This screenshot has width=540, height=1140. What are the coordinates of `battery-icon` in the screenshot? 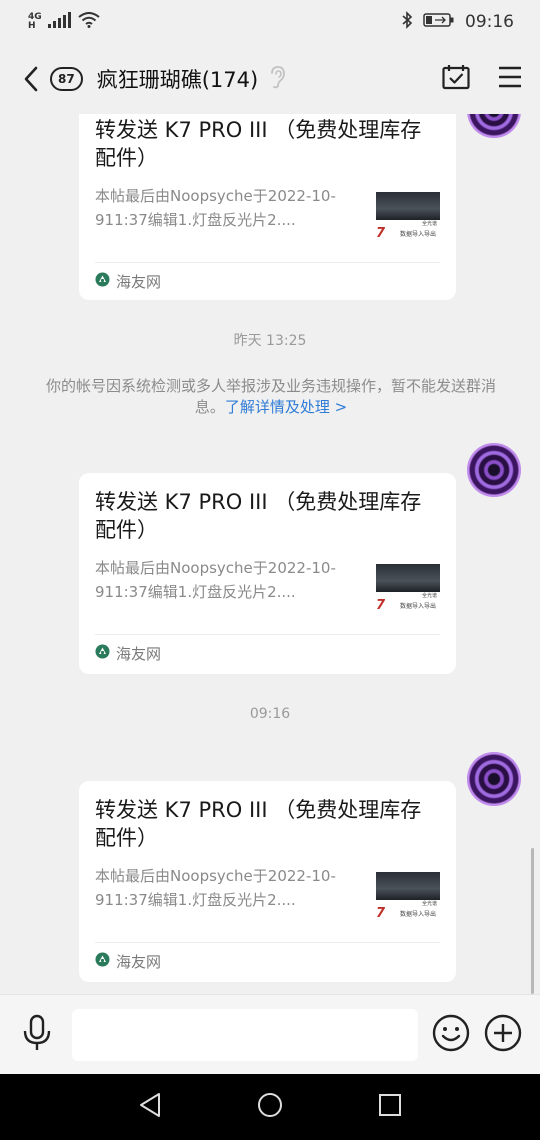 It's located at (439, 22).